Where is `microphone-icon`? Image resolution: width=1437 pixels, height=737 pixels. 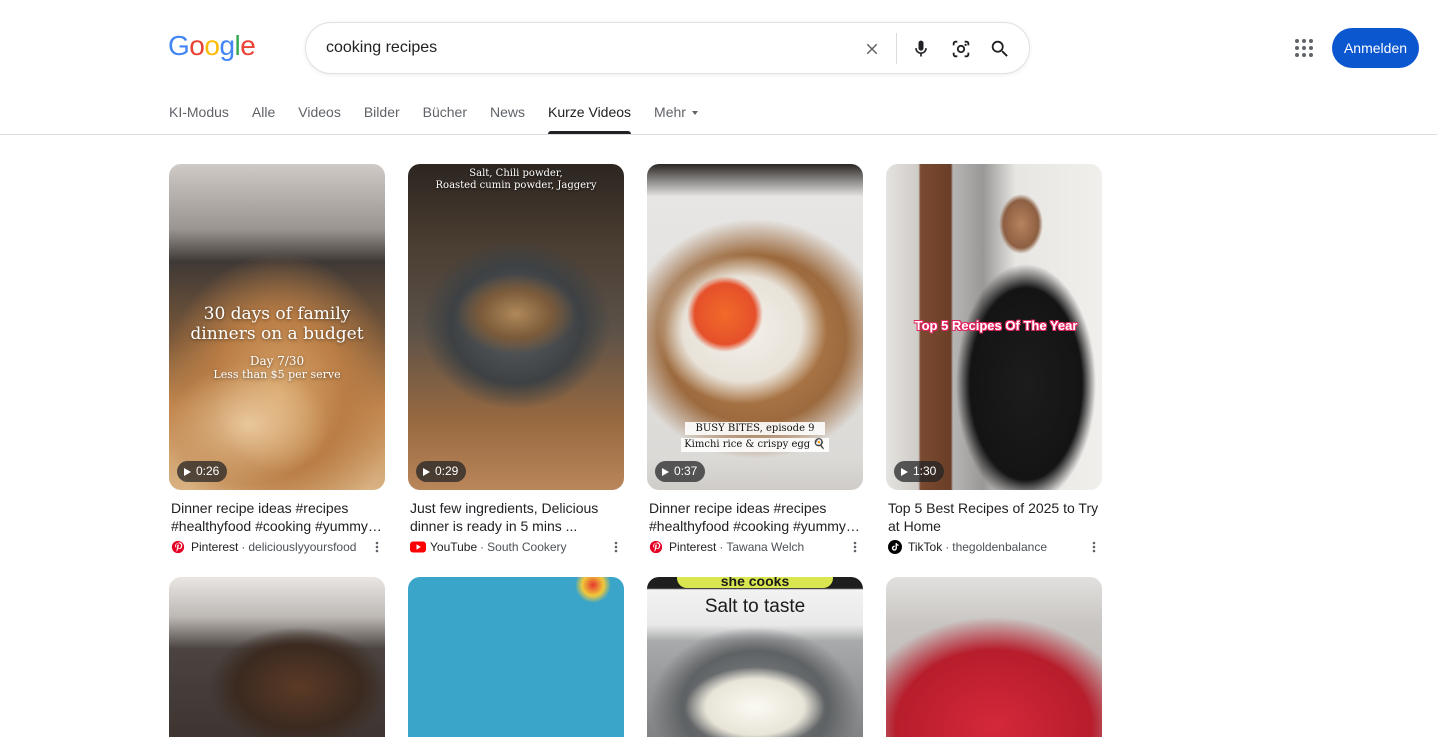 microphone-icon is located at coordinates (921, 49).